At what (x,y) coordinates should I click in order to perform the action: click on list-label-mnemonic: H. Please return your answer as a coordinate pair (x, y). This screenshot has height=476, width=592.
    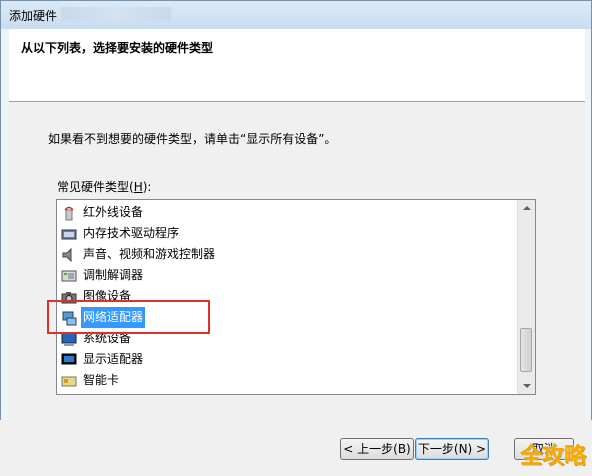
    Looking at the image, I should click on (138, 187).